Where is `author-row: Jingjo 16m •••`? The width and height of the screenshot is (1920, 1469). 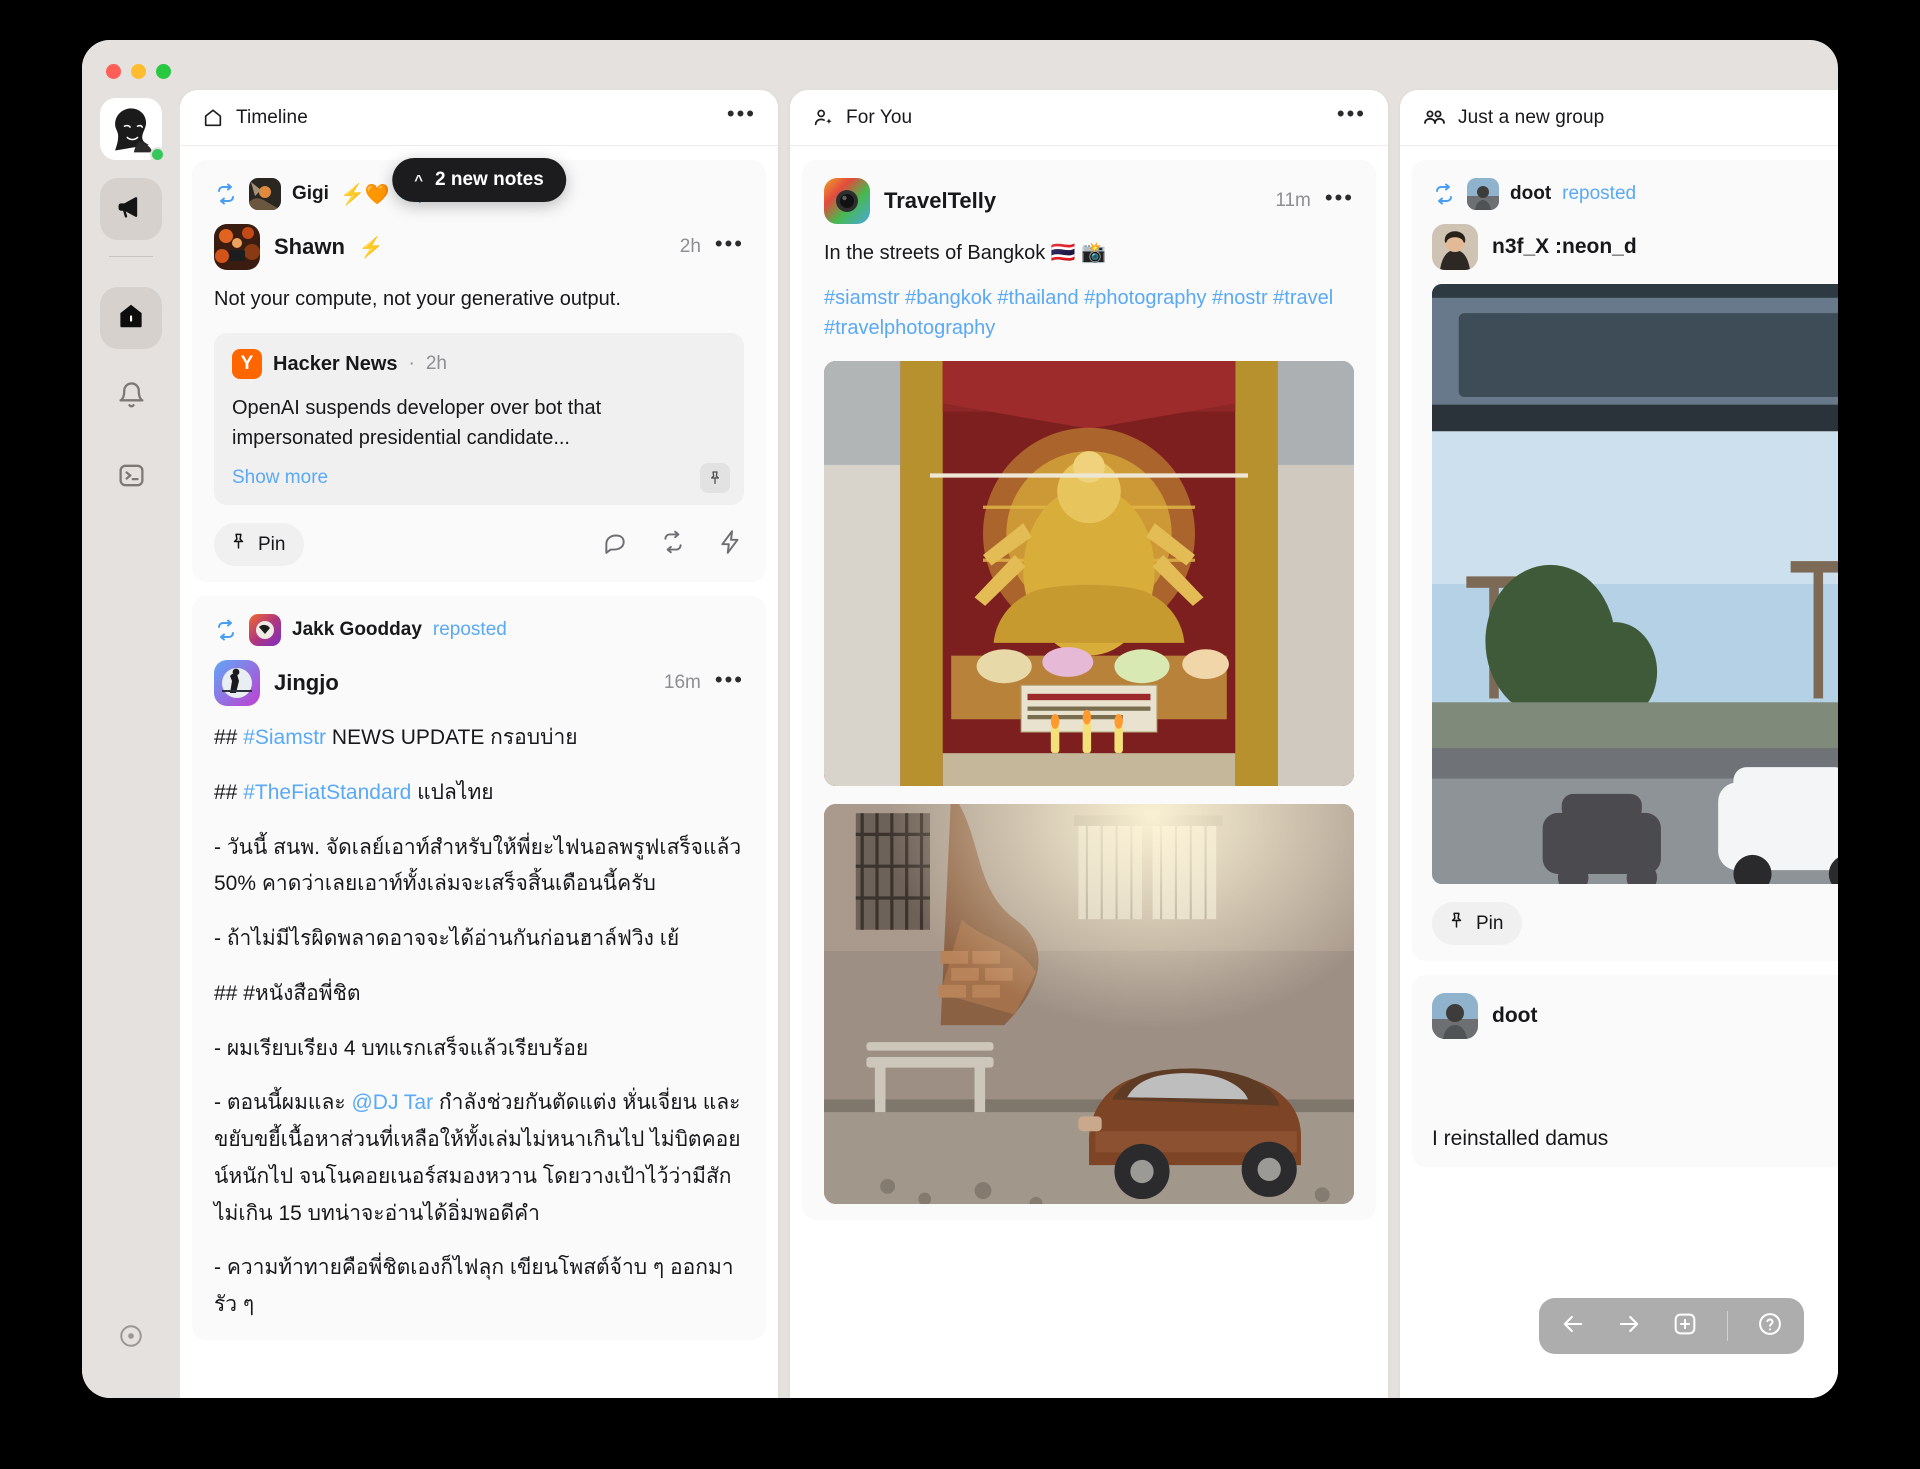 author-row: Jingjo 16m ••• is located at coordinates (479, 683).